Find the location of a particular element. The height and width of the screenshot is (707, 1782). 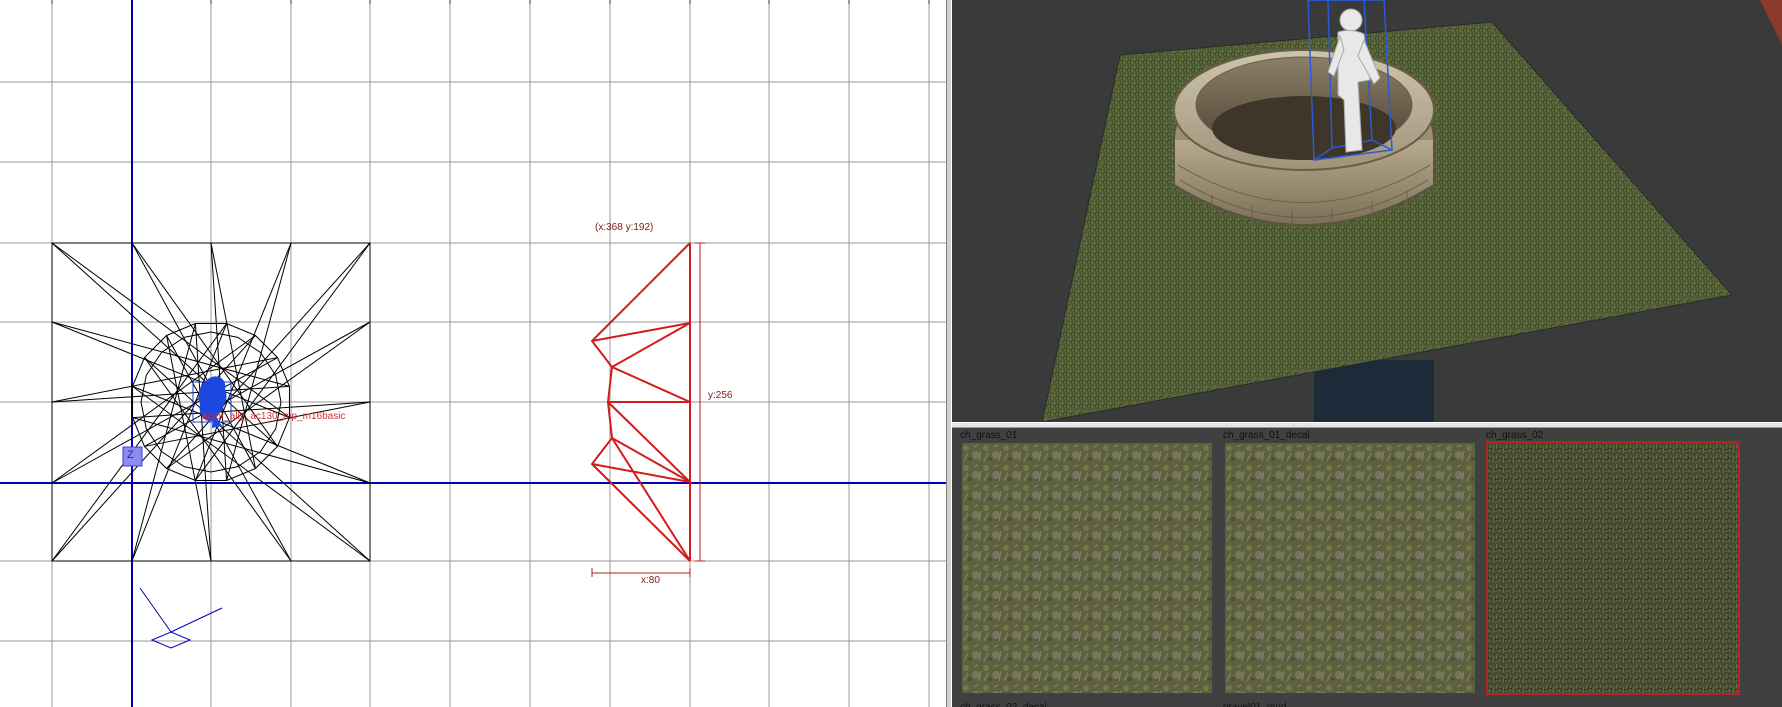

texture-name: ch_grass_02 is located at coordinates (1515, 435).